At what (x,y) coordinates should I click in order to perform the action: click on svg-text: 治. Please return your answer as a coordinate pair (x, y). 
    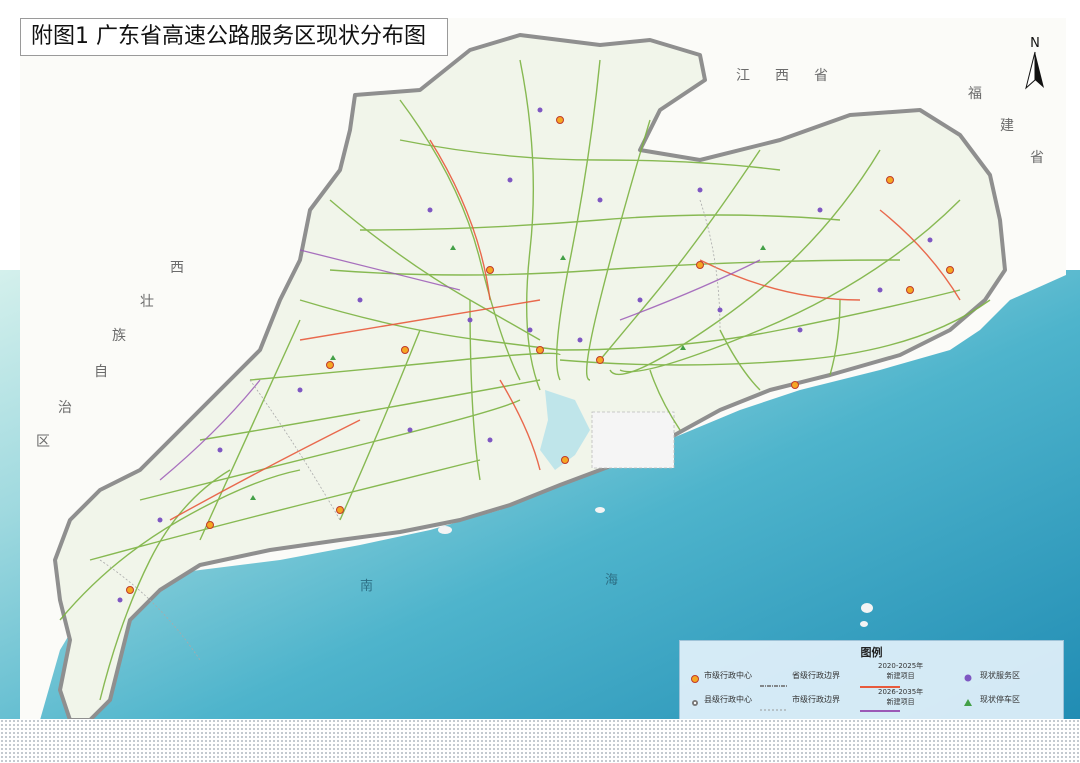
    Looking at the image, I should click on (65, 408).